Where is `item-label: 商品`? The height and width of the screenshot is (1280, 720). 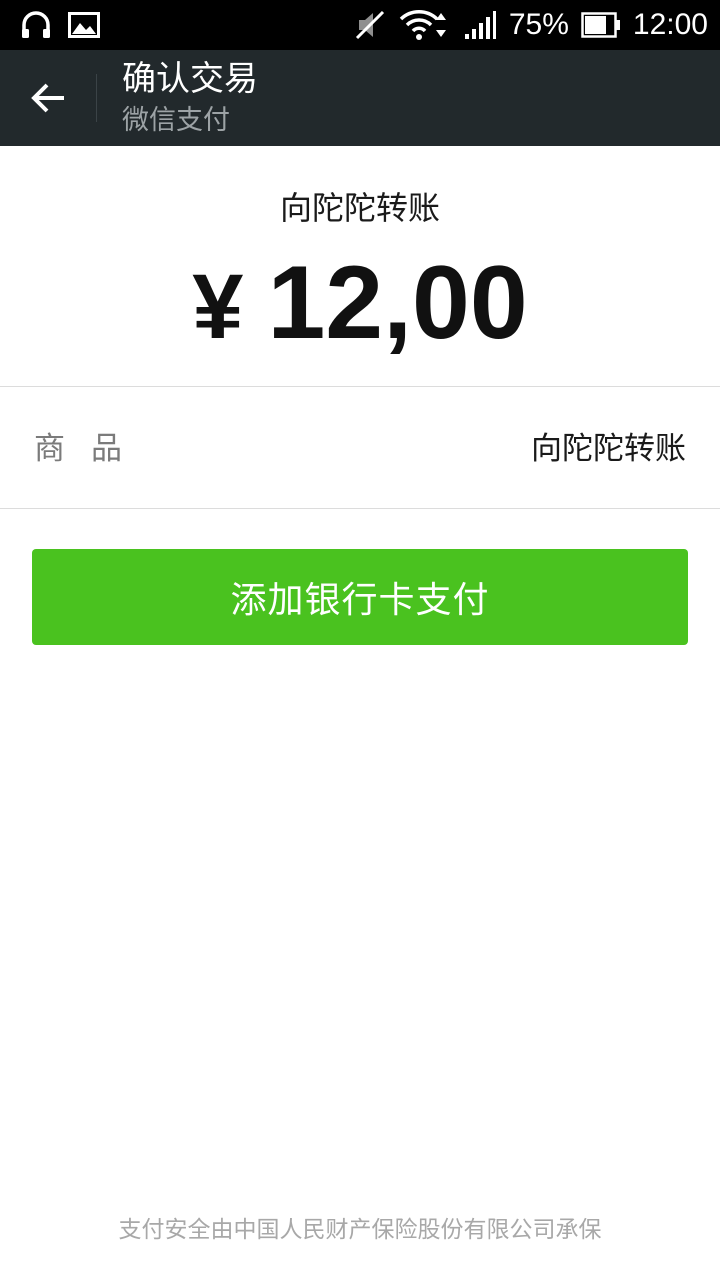 item-label: 商品 is located at coordinates (91, 449).